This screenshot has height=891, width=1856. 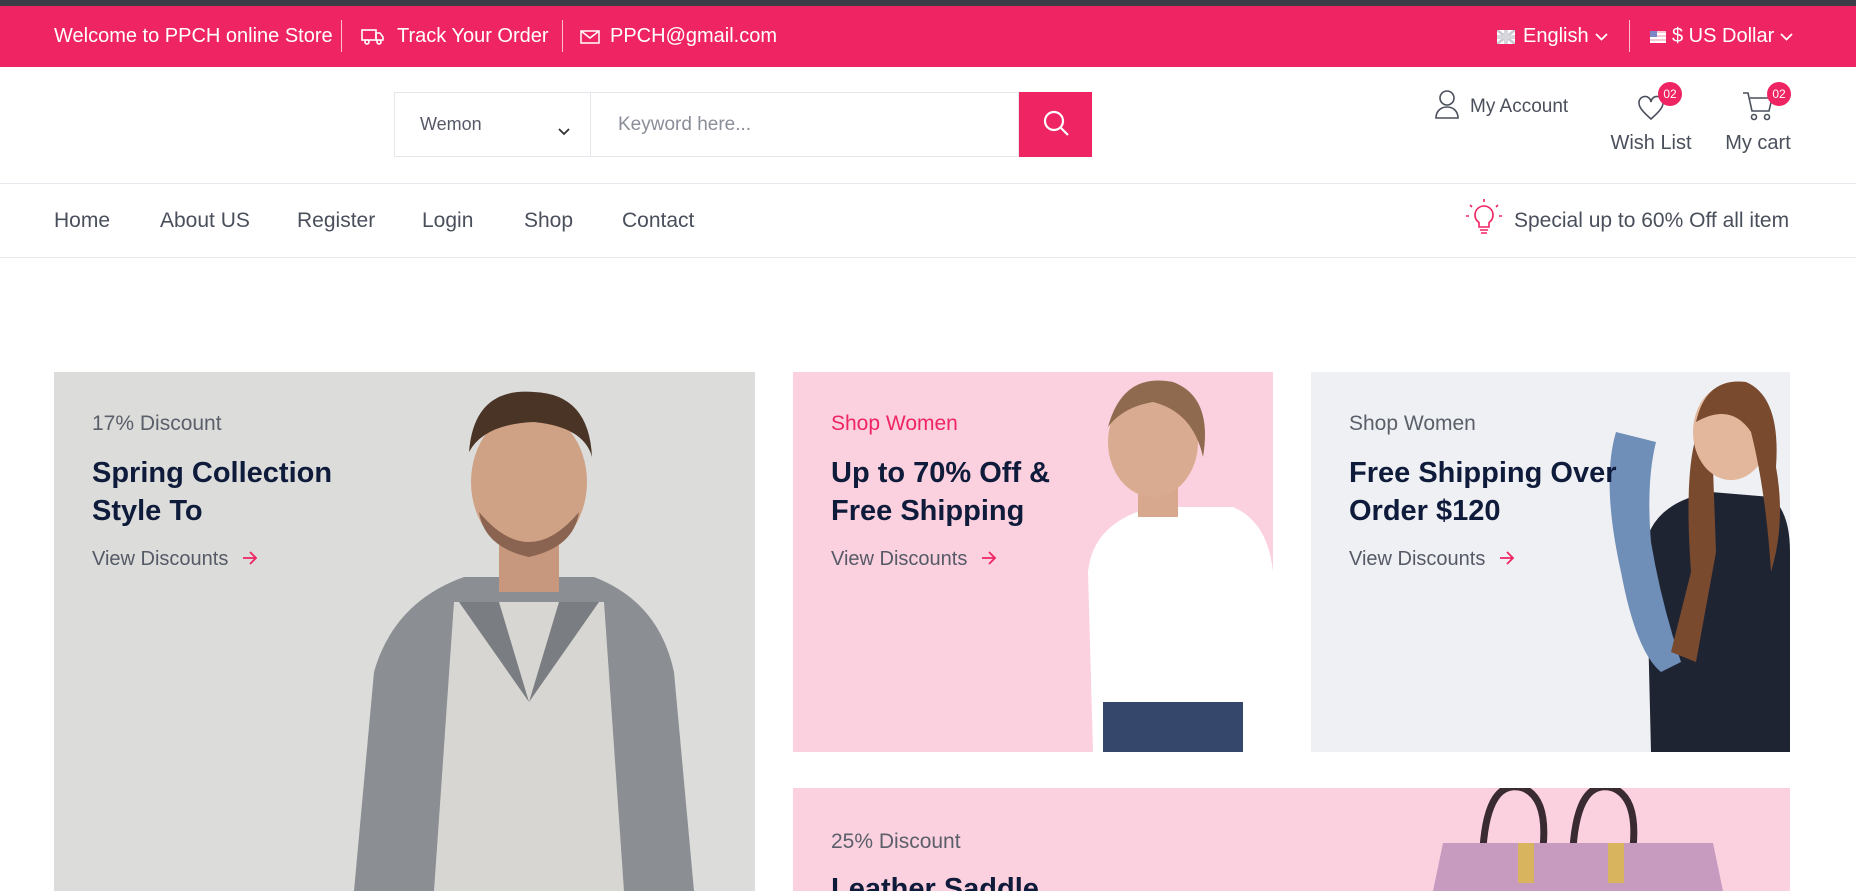 I want to click on search-button, so click(x=1055, y=124).